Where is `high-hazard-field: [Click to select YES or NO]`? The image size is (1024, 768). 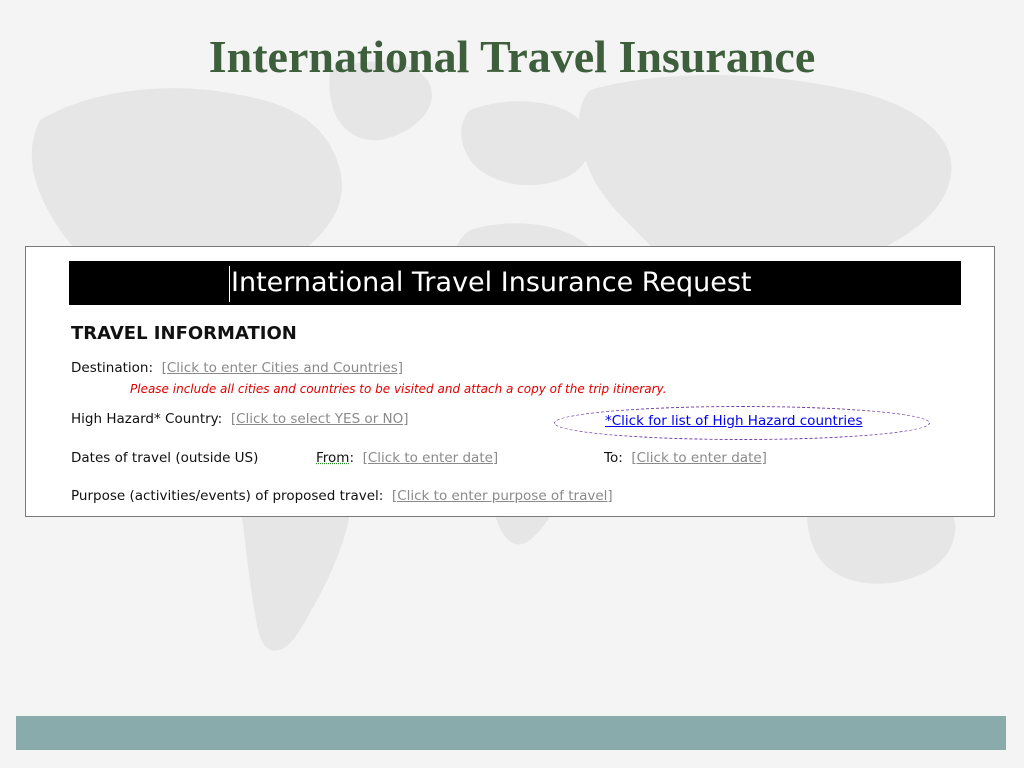
high-hazard-field: [Click to select YES or NO] is located at coordinates (320, 419).